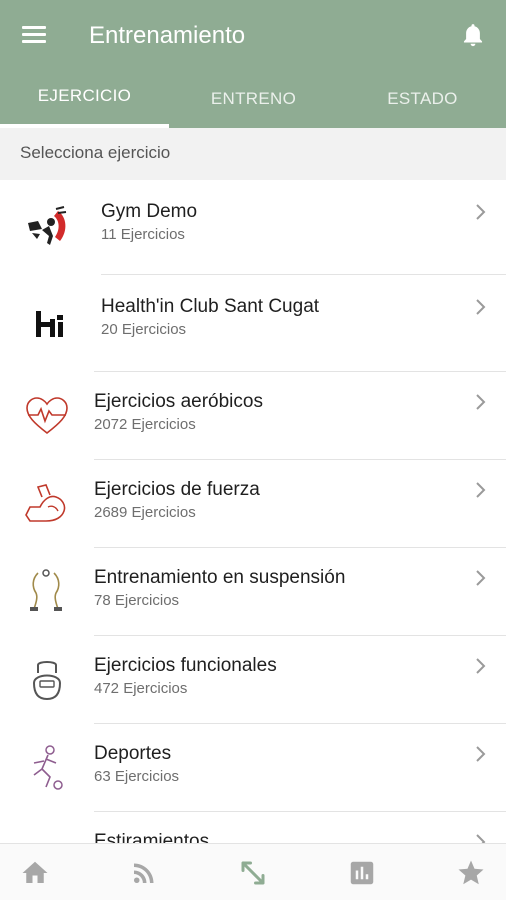 The height and width of the screenshot is (900, 506). I want to click on item-count: 11 Ejercicios, so click(143, 234).